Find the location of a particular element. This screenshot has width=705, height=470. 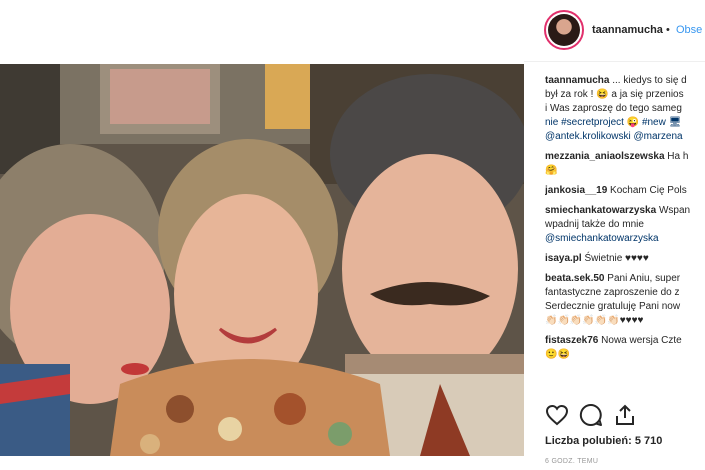

comment-user: jankosia__19 is located at coordinates (576, 190).